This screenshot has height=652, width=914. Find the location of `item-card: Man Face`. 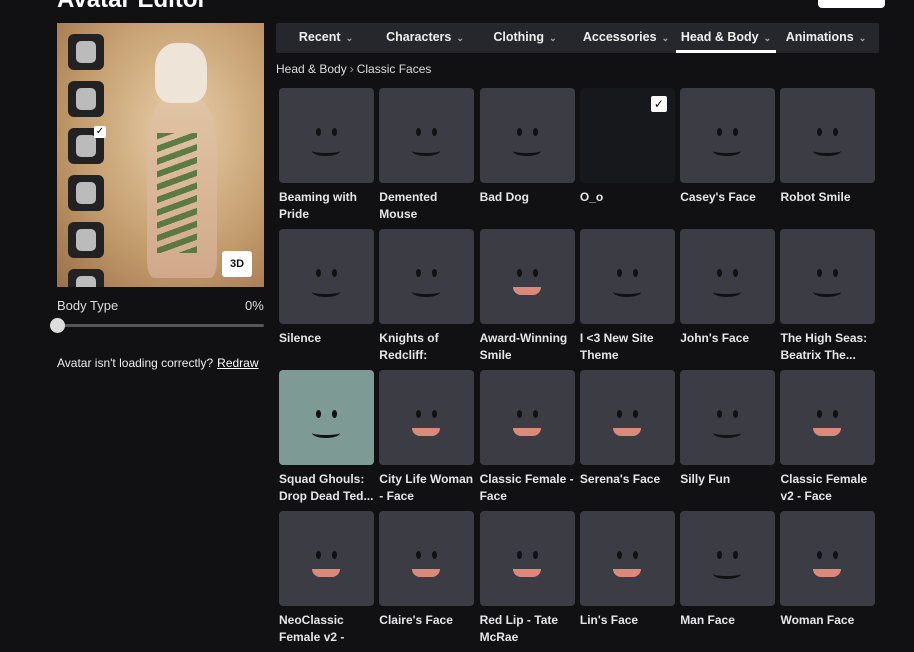

item-card: Man Face is located at coordinates (728, 581).